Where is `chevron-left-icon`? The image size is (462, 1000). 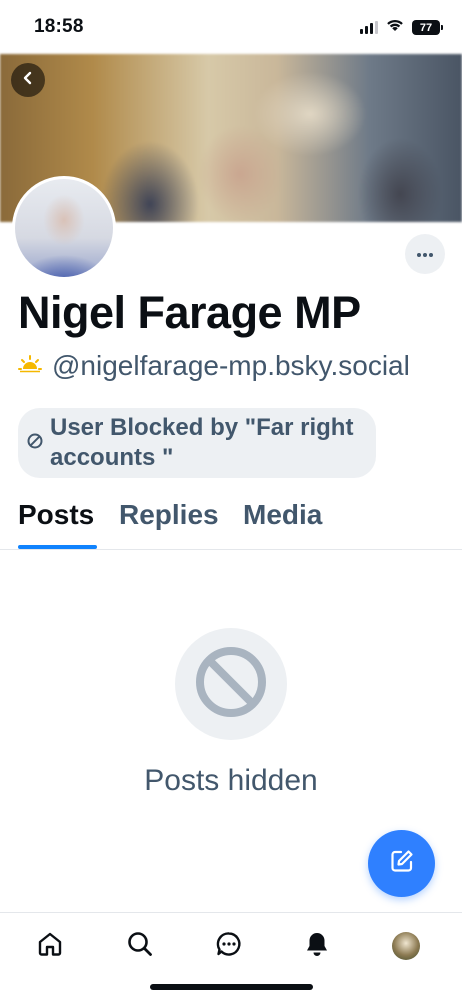
chevron-left-icon is located at coordinates (28, 80).